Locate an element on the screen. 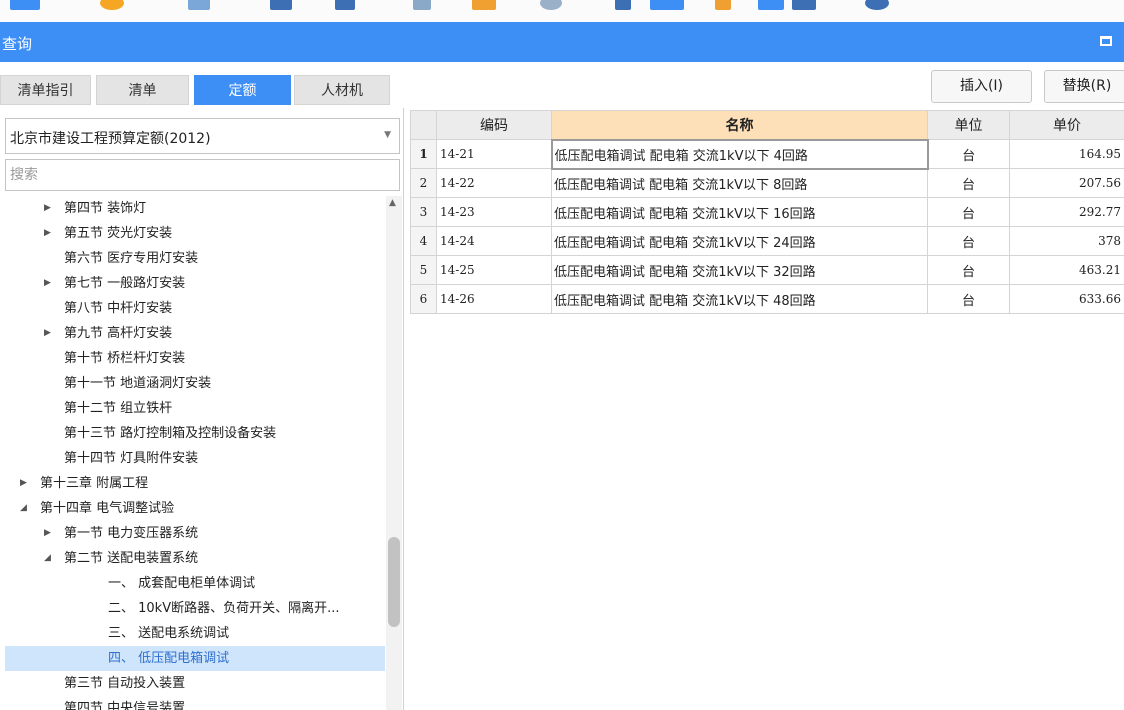 The height and width of the screenshot is (710, 1124). column-header-code: 编码 is located at coordinates (494, 125).